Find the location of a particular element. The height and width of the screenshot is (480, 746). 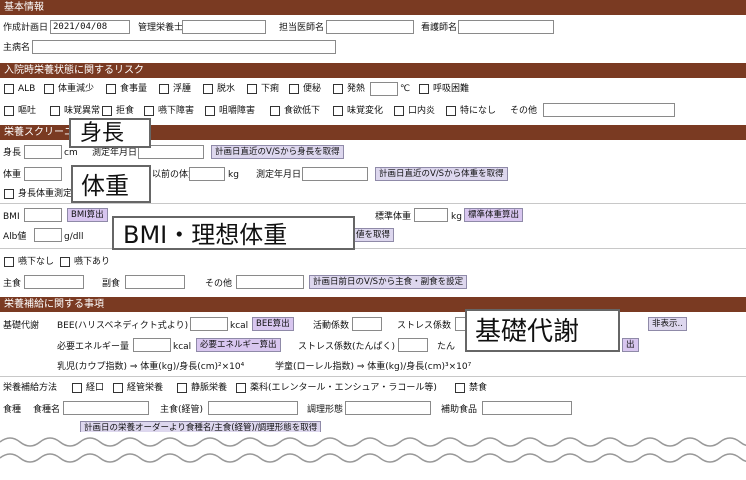

plan-date-label: 作成計画日 is located at coordinates (26, 28).